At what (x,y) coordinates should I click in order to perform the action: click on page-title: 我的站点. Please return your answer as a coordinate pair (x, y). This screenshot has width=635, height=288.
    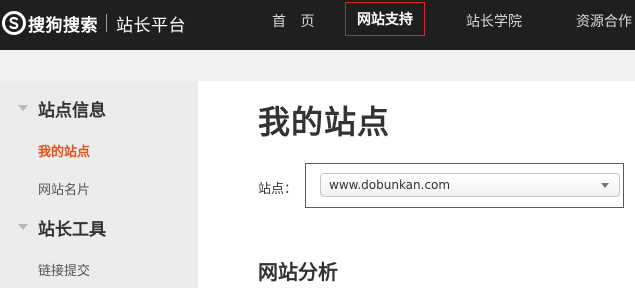
    Looking at the image, I should click on (324, 122).